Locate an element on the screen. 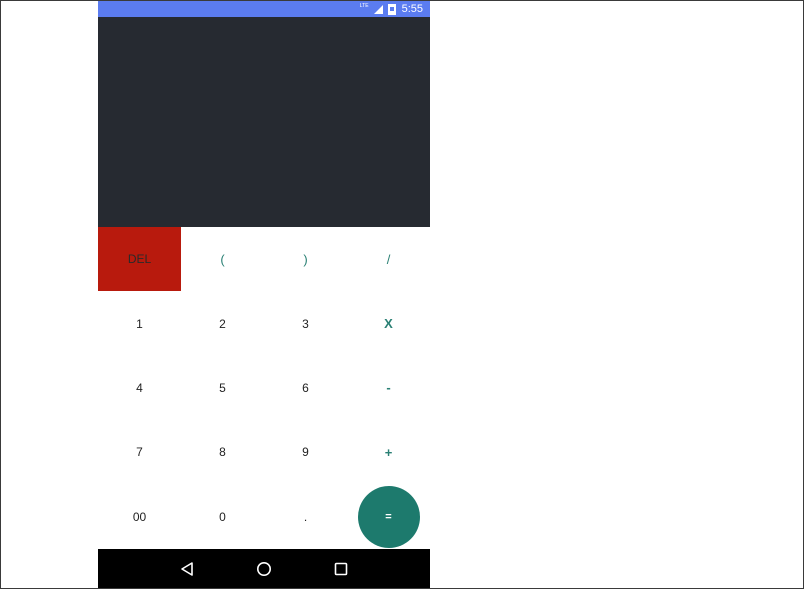 Image resolution: width=804 pixels, height=589 pixels. multiply-button: X is located at coordinates (388, 323).